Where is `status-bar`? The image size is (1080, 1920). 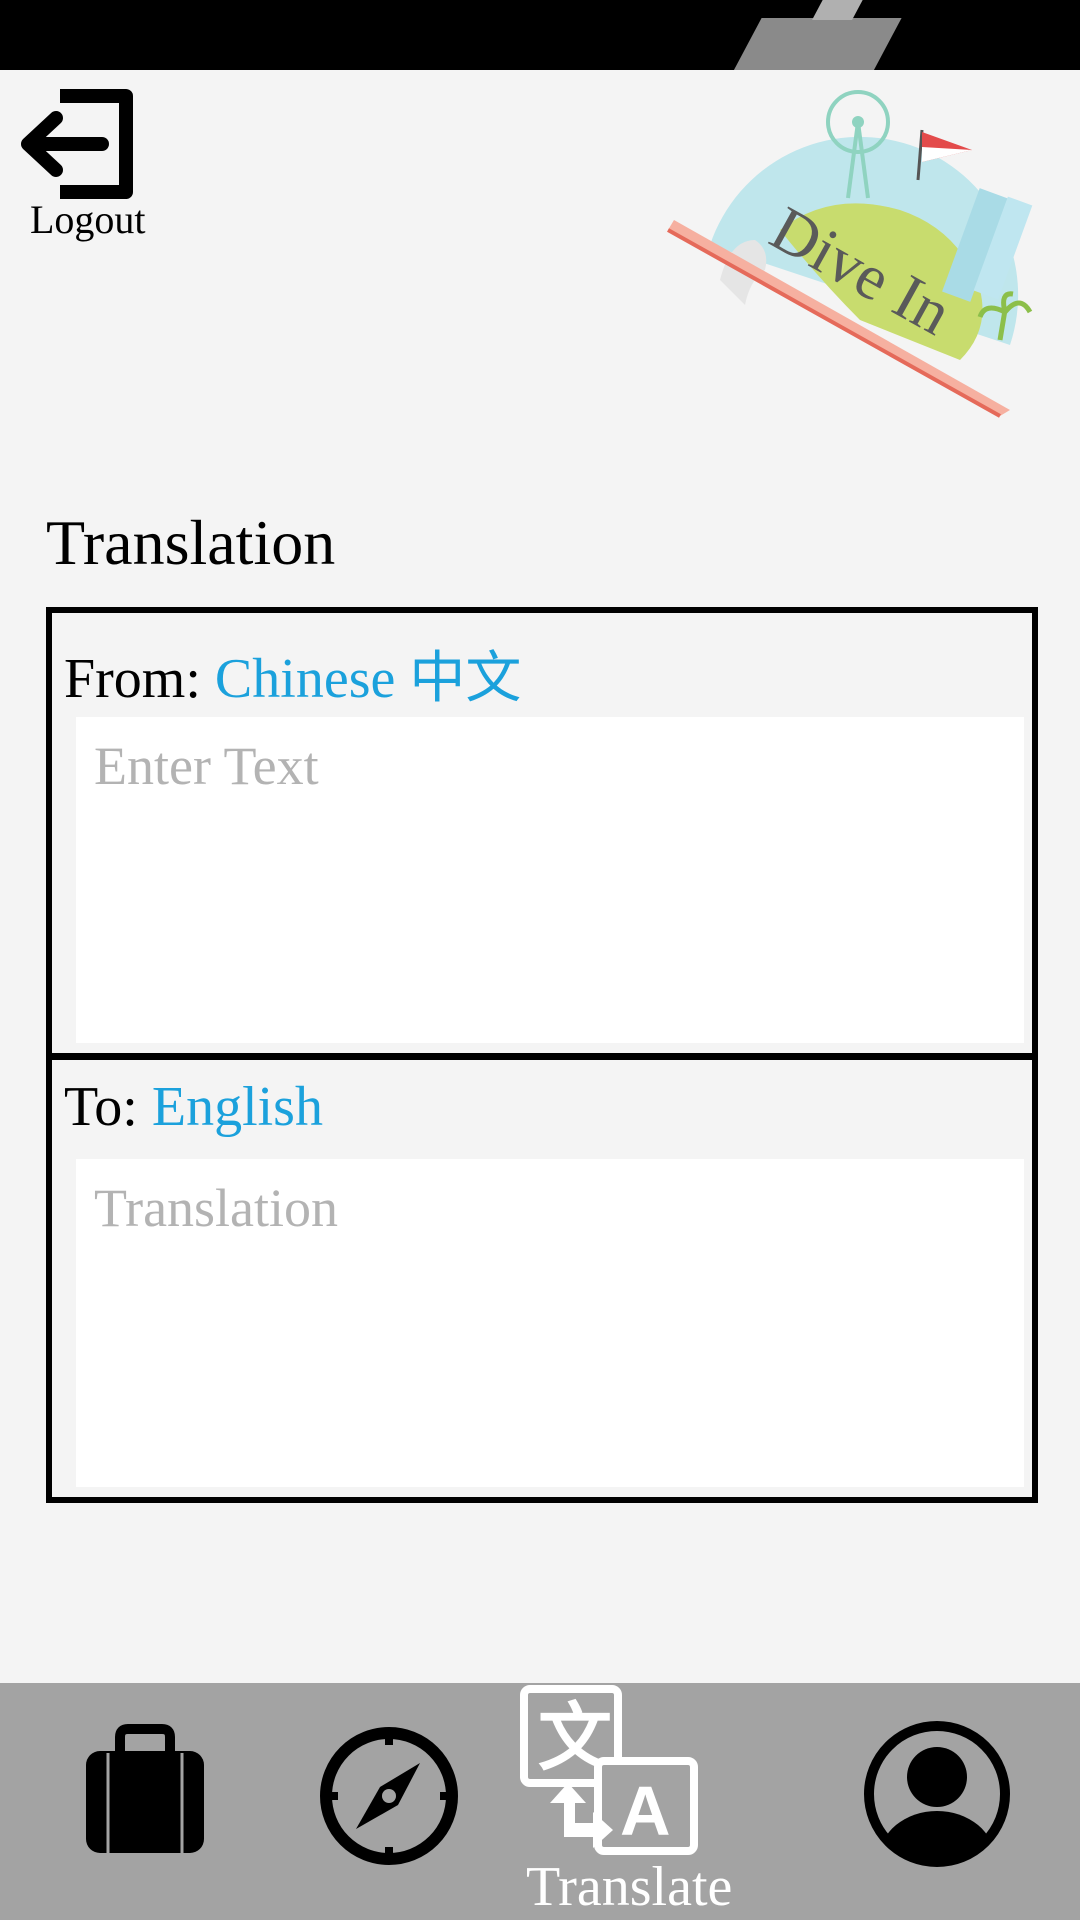 status-bar is located at coordinates (540, 35).